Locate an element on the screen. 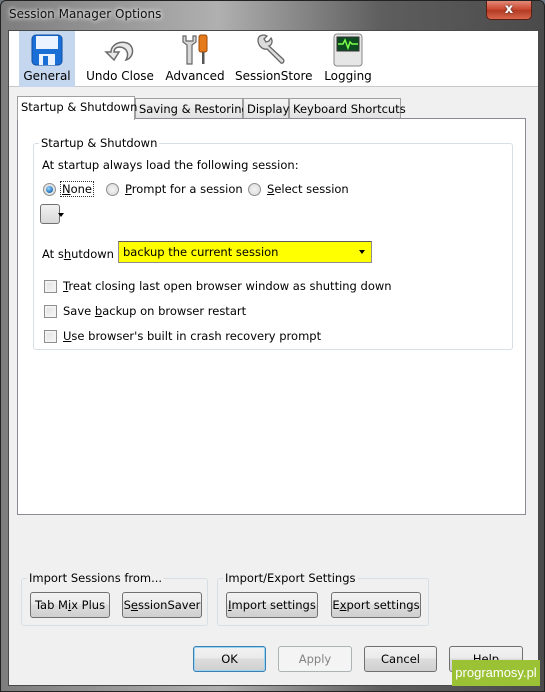 The height and width of the screenshot is (692, 545). radio-none is located at coordinates (49, 189).